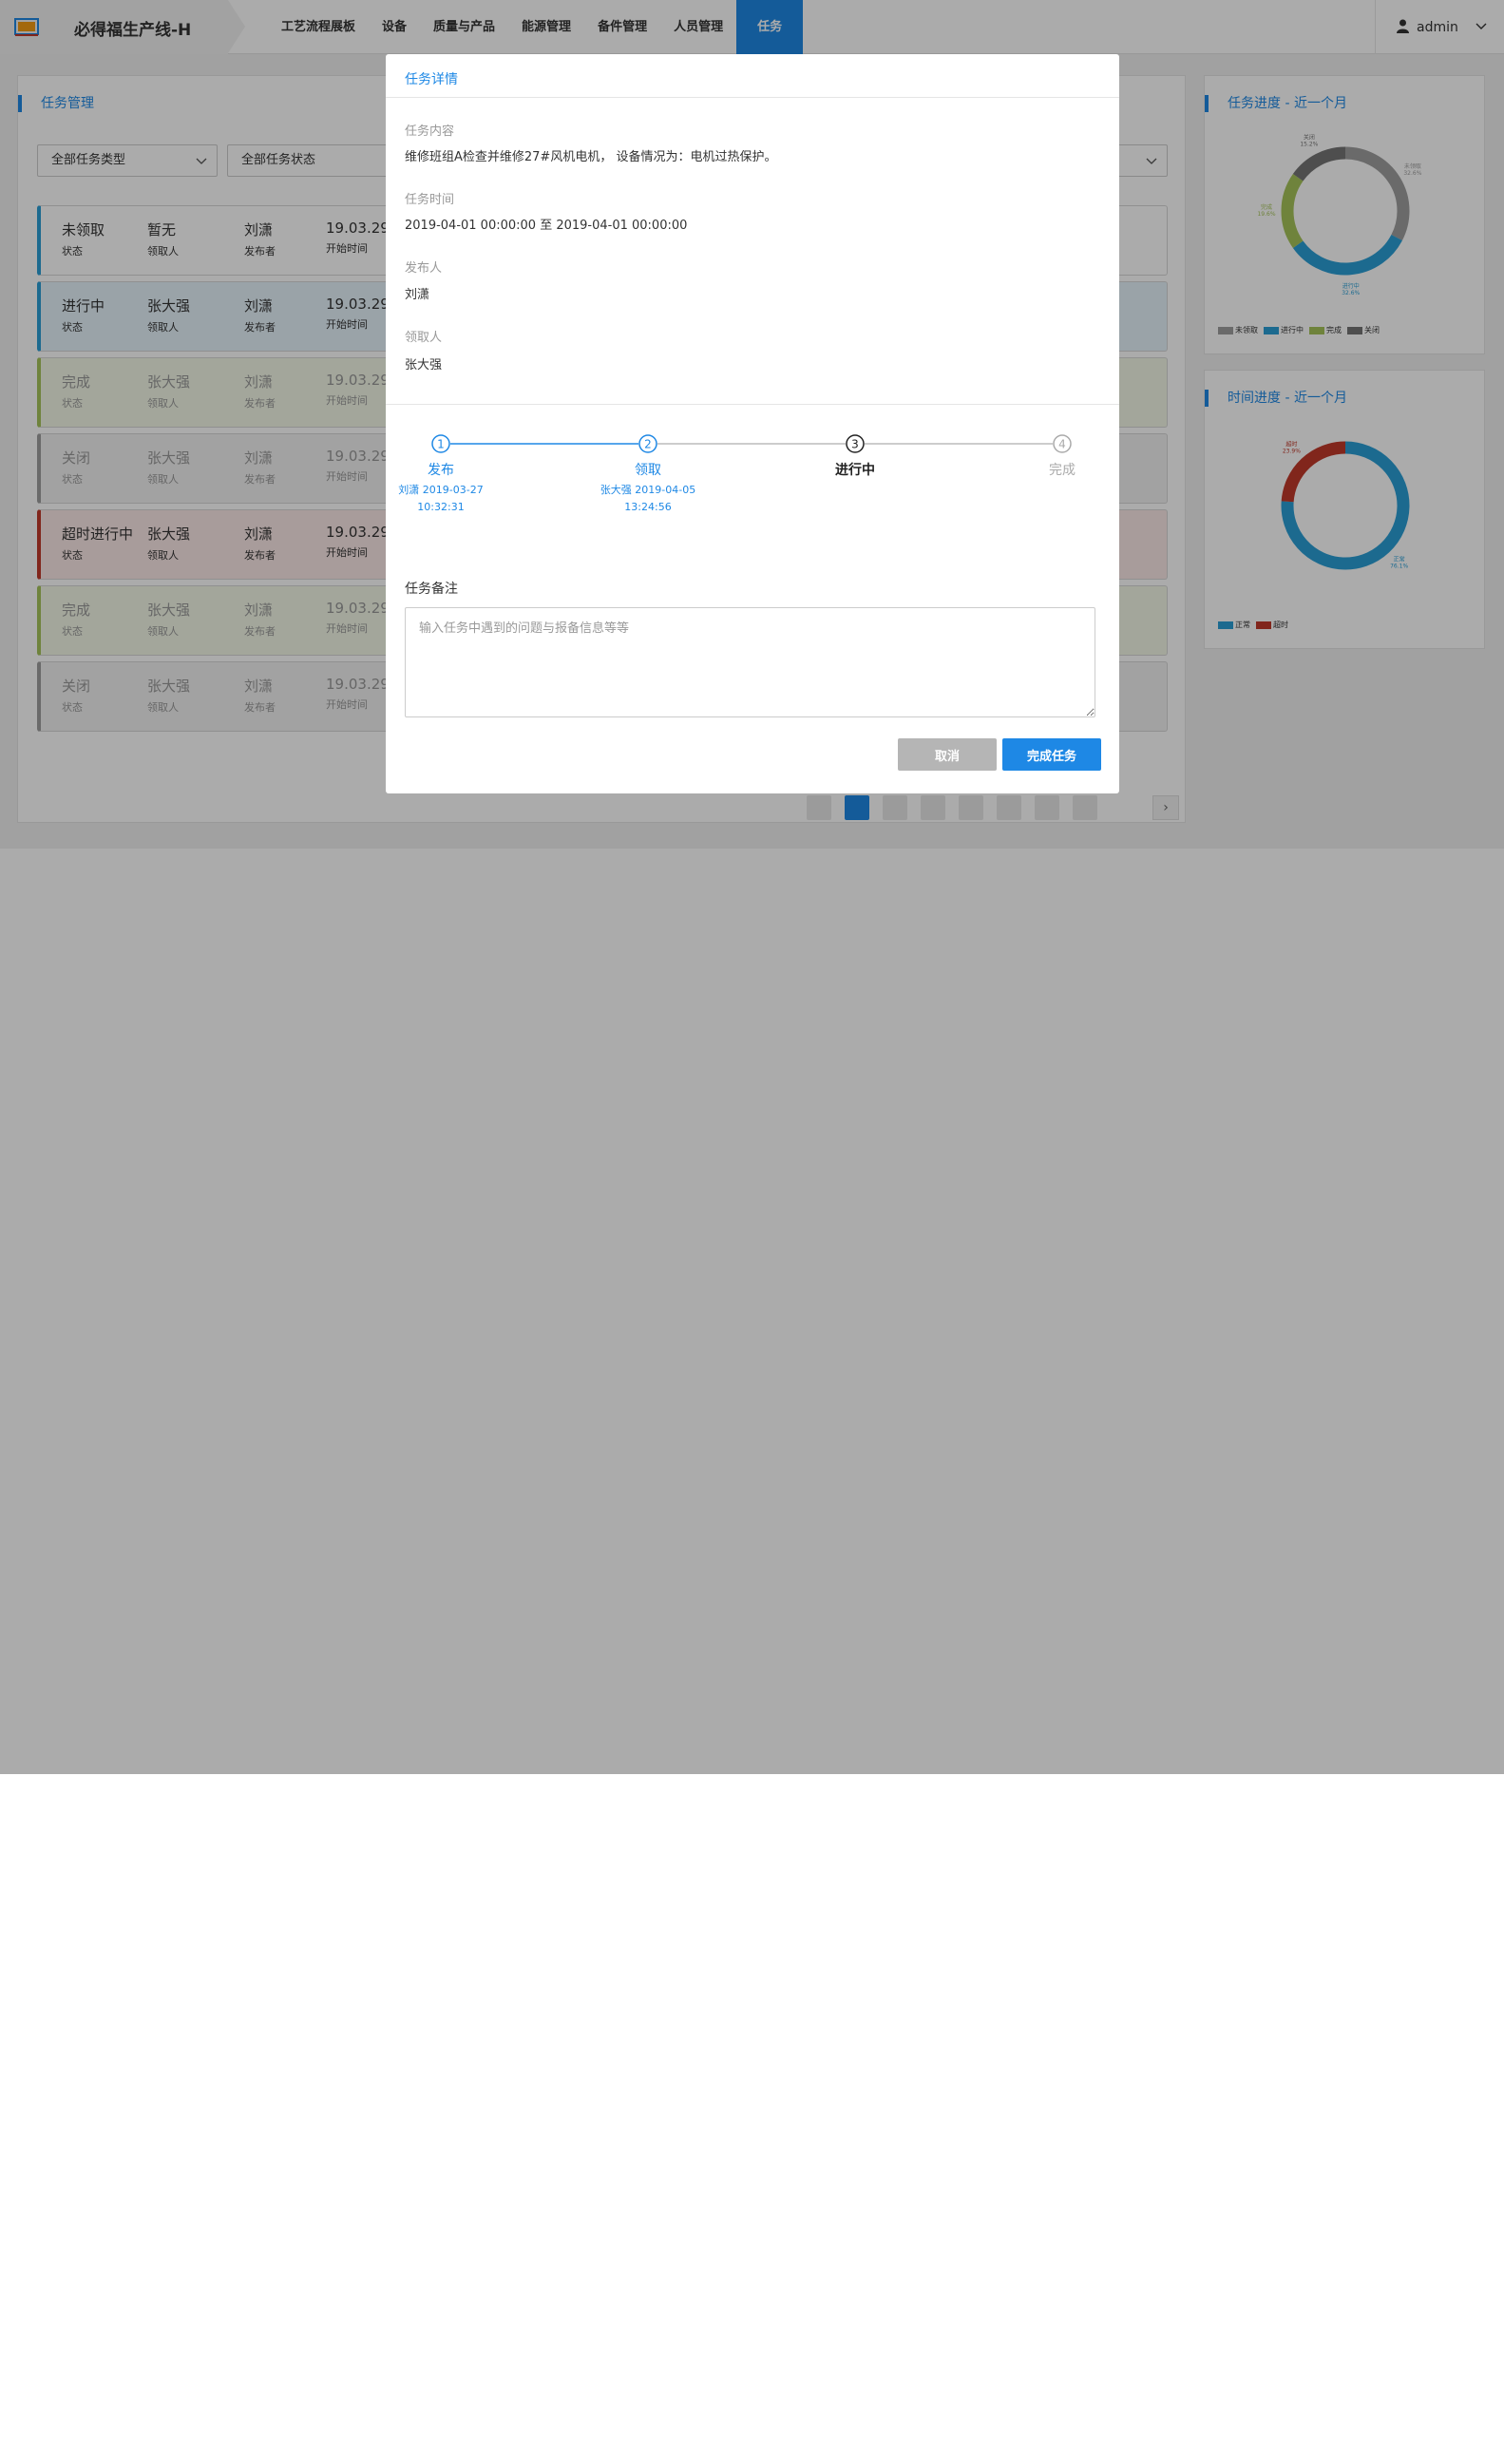  Describe the element at coordinates (648, 444) in the screenshot. I see `step-number: 2` at that location.